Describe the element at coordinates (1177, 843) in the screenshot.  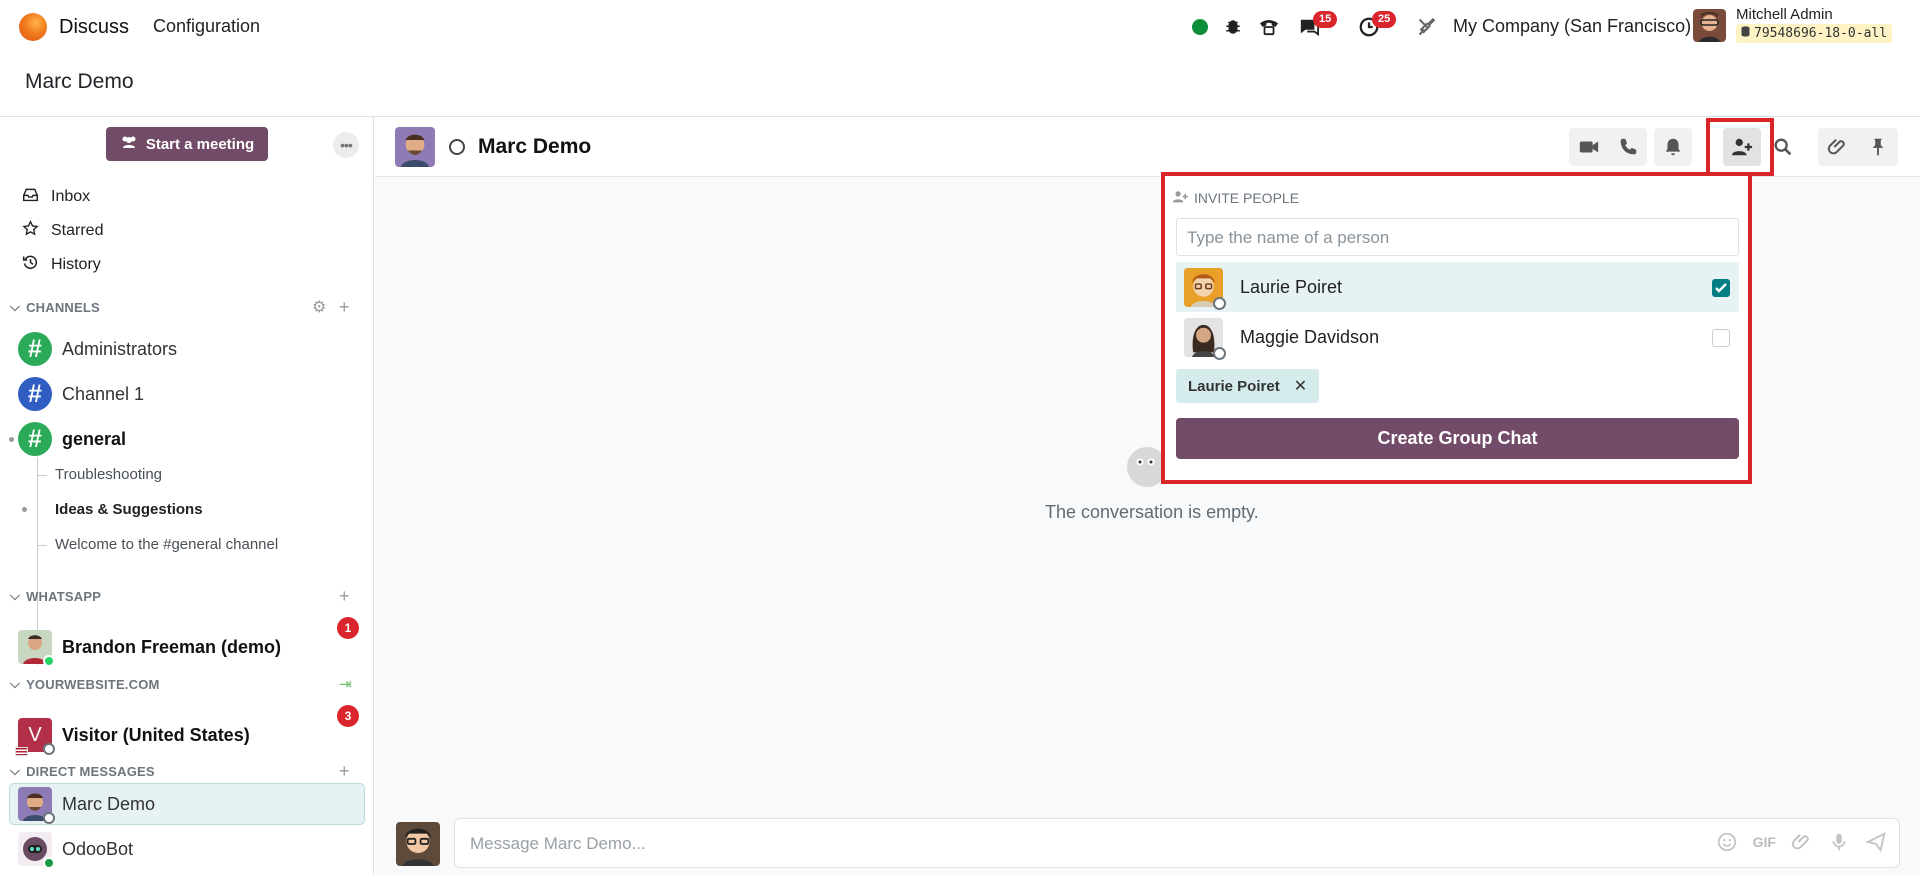
I see `message-composer: Message Marc Demo... GIF` at that location.